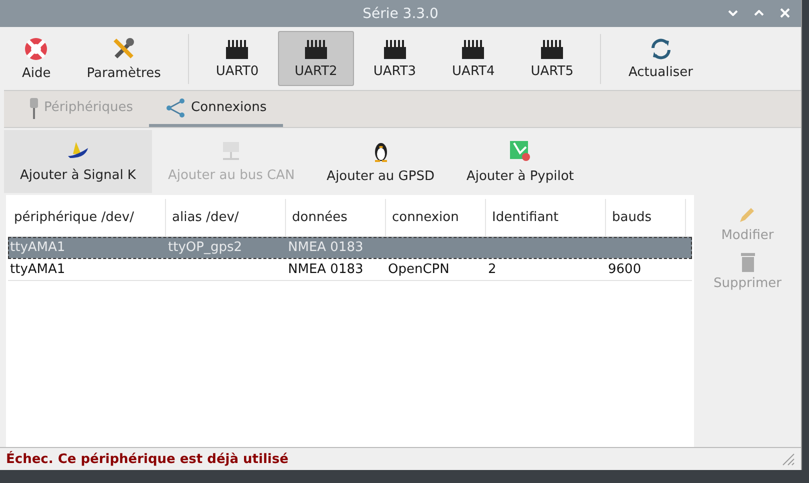 This screenshot has height=483, width=809. Describe the element at coordinates (759, 13) in the screenshot. I see `chevron-up-icon` at that location.